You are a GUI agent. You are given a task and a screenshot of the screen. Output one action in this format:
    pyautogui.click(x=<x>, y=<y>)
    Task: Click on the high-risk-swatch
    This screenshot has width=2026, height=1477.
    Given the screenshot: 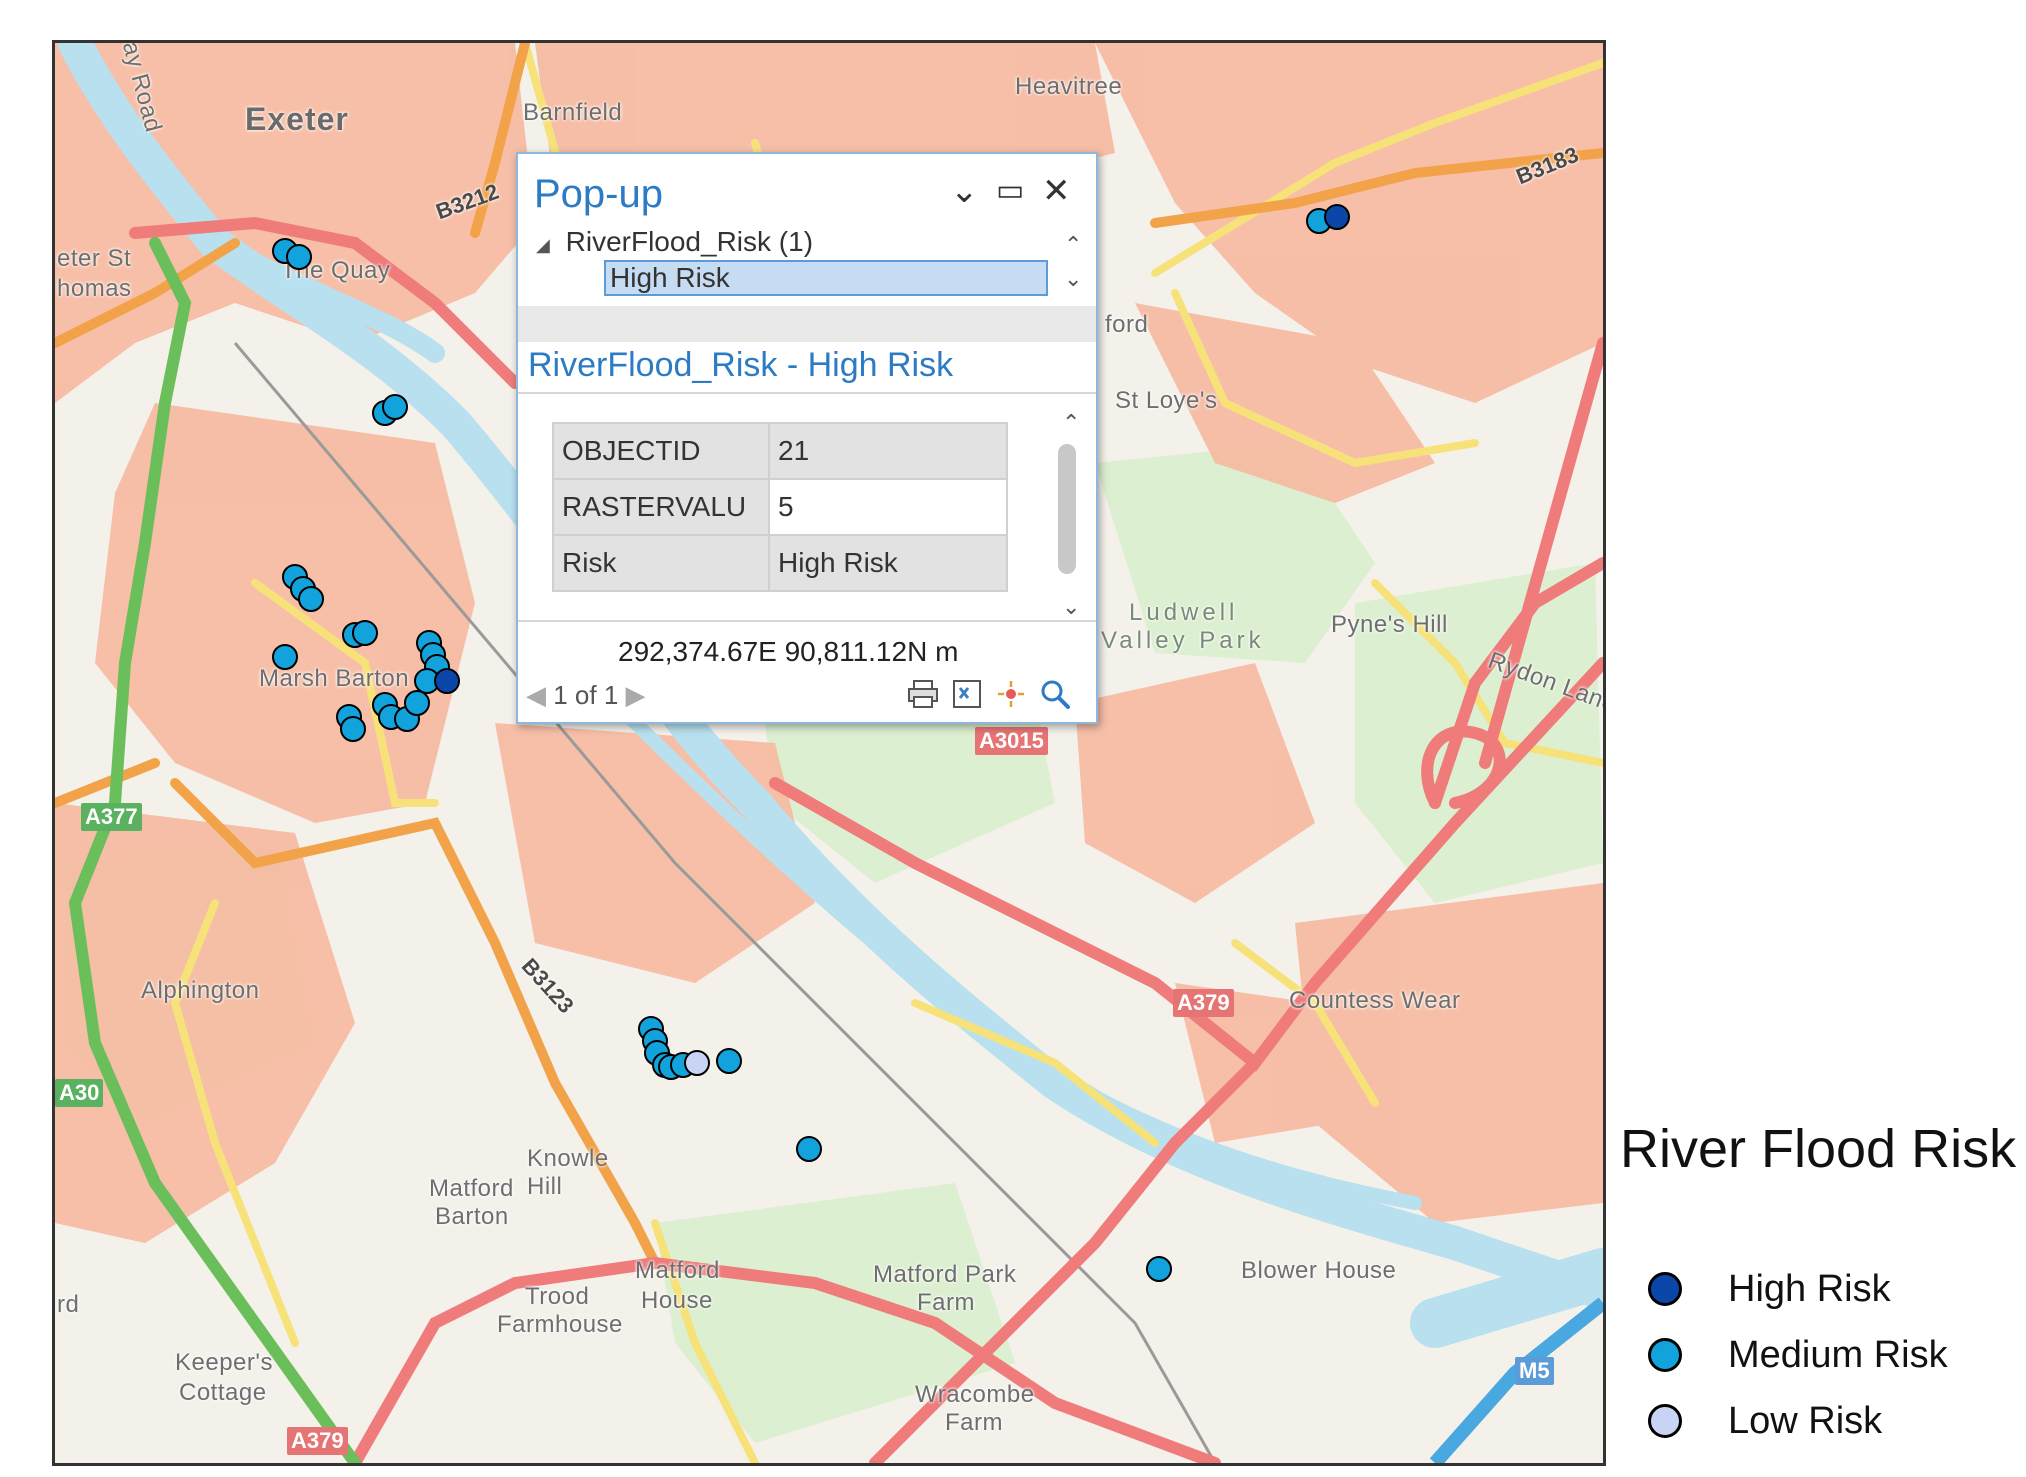 What is the action you would take?
    pyautogui.click(x=1665, y=1289)
    